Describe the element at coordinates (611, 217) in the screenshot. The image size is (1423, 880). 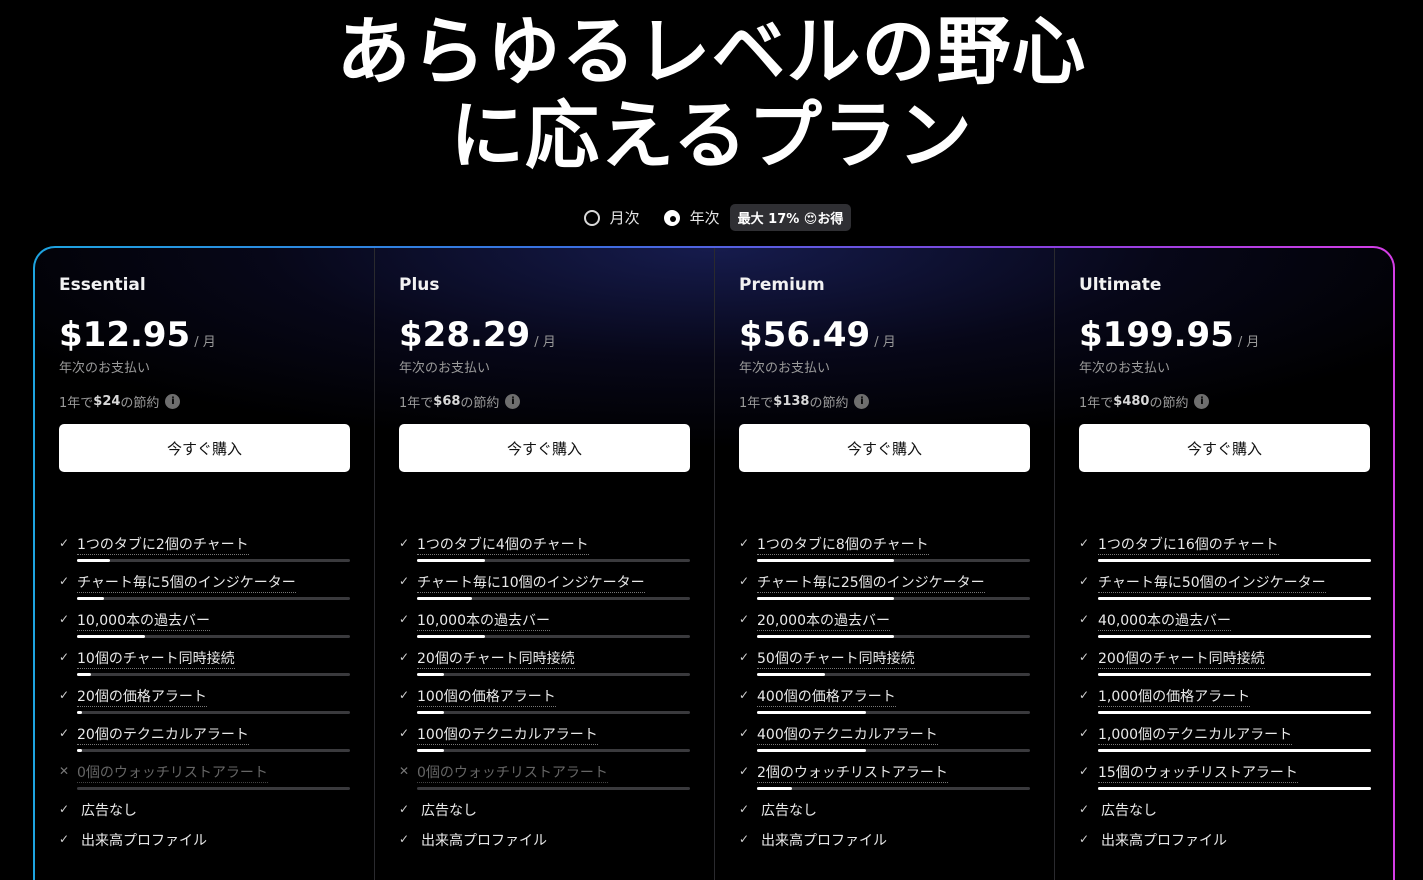
I see `billing-monthly-option: 月次` at that location.